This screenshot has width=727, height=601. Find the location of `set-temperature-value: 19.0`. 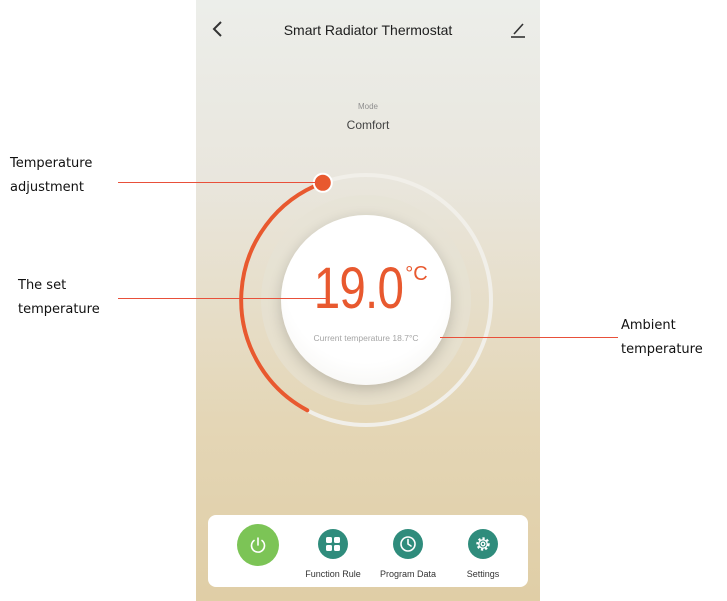

set-temperature-value: 19.0 is located at coordinates (359, 288).